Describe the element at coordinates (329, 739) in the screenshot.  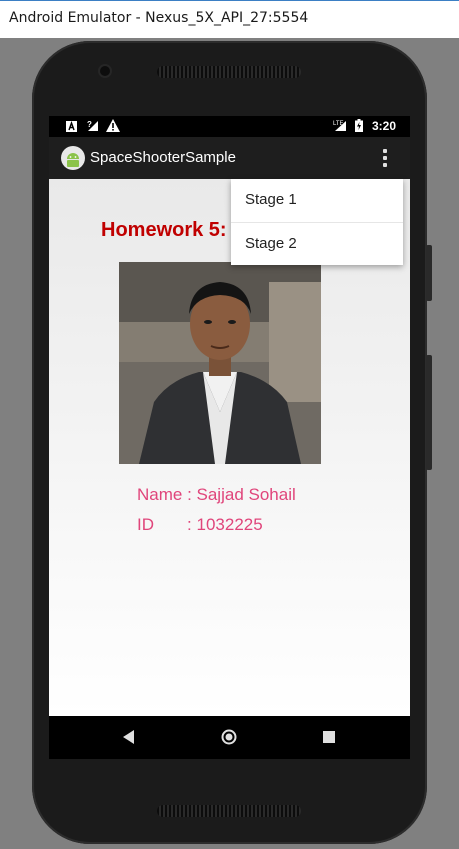
I see `recents-icon` at that location.